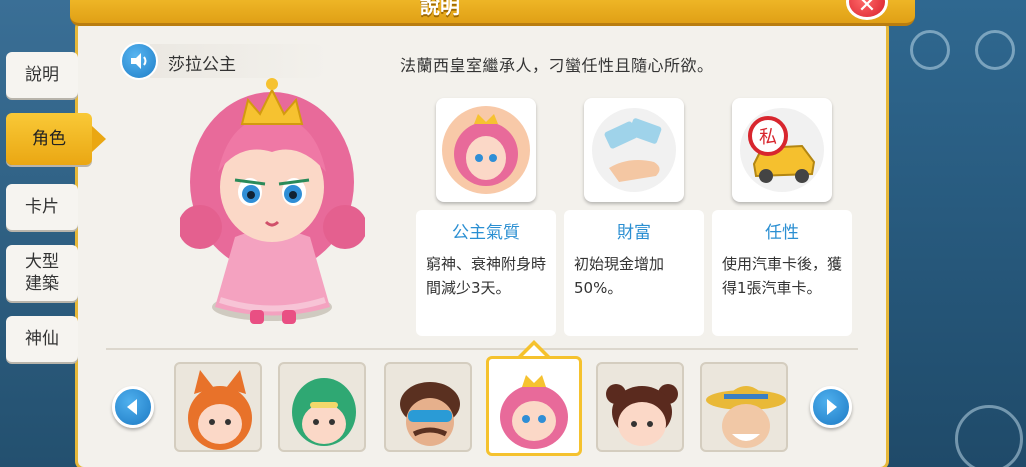 The image size is (1026, 467). I want to click on fox-girl-avatar, so click(220, 410).